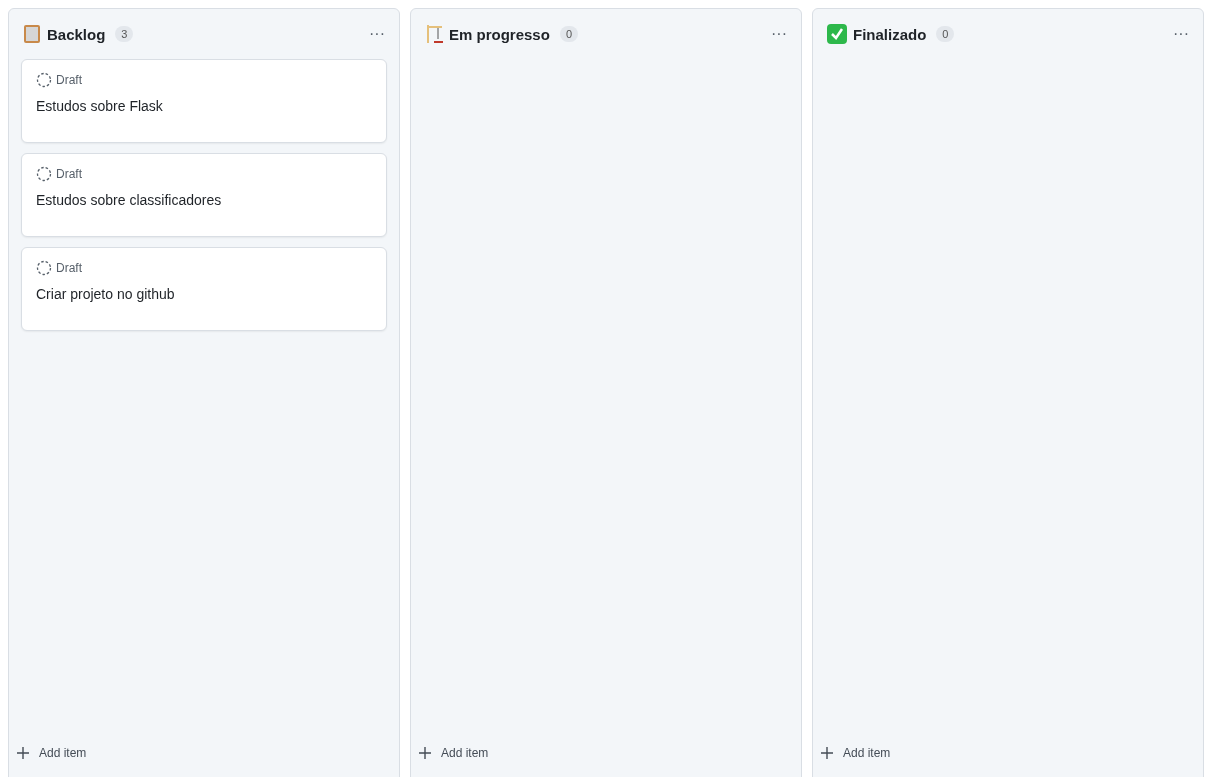  Describe the element at coordinates (106, 294) in the screenshot. I see `card-title: Criar projeto no github` at that location.